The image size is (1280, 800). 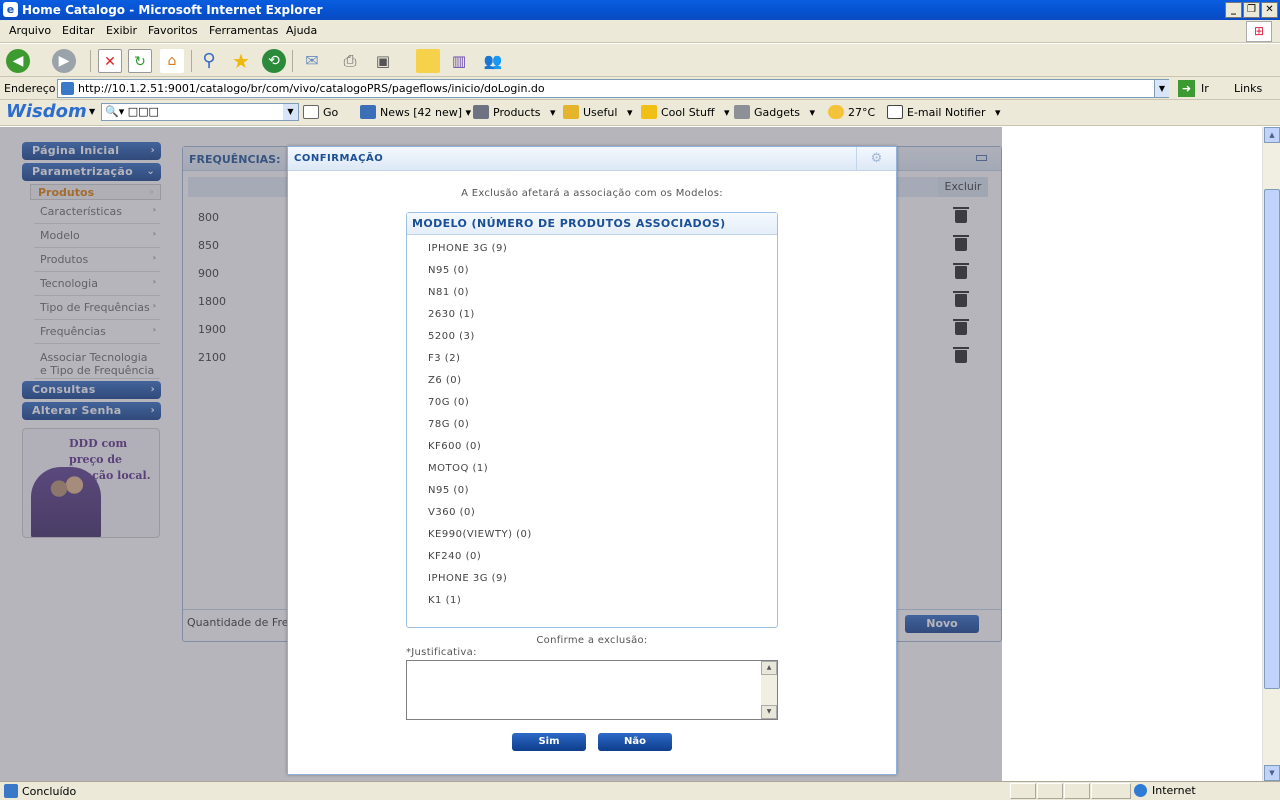 What do you see at coordinates (132, 111) in the screenshot?
I see `wisdom-search-value: 🔍▾ □□□` at bounding box center [132, 111].